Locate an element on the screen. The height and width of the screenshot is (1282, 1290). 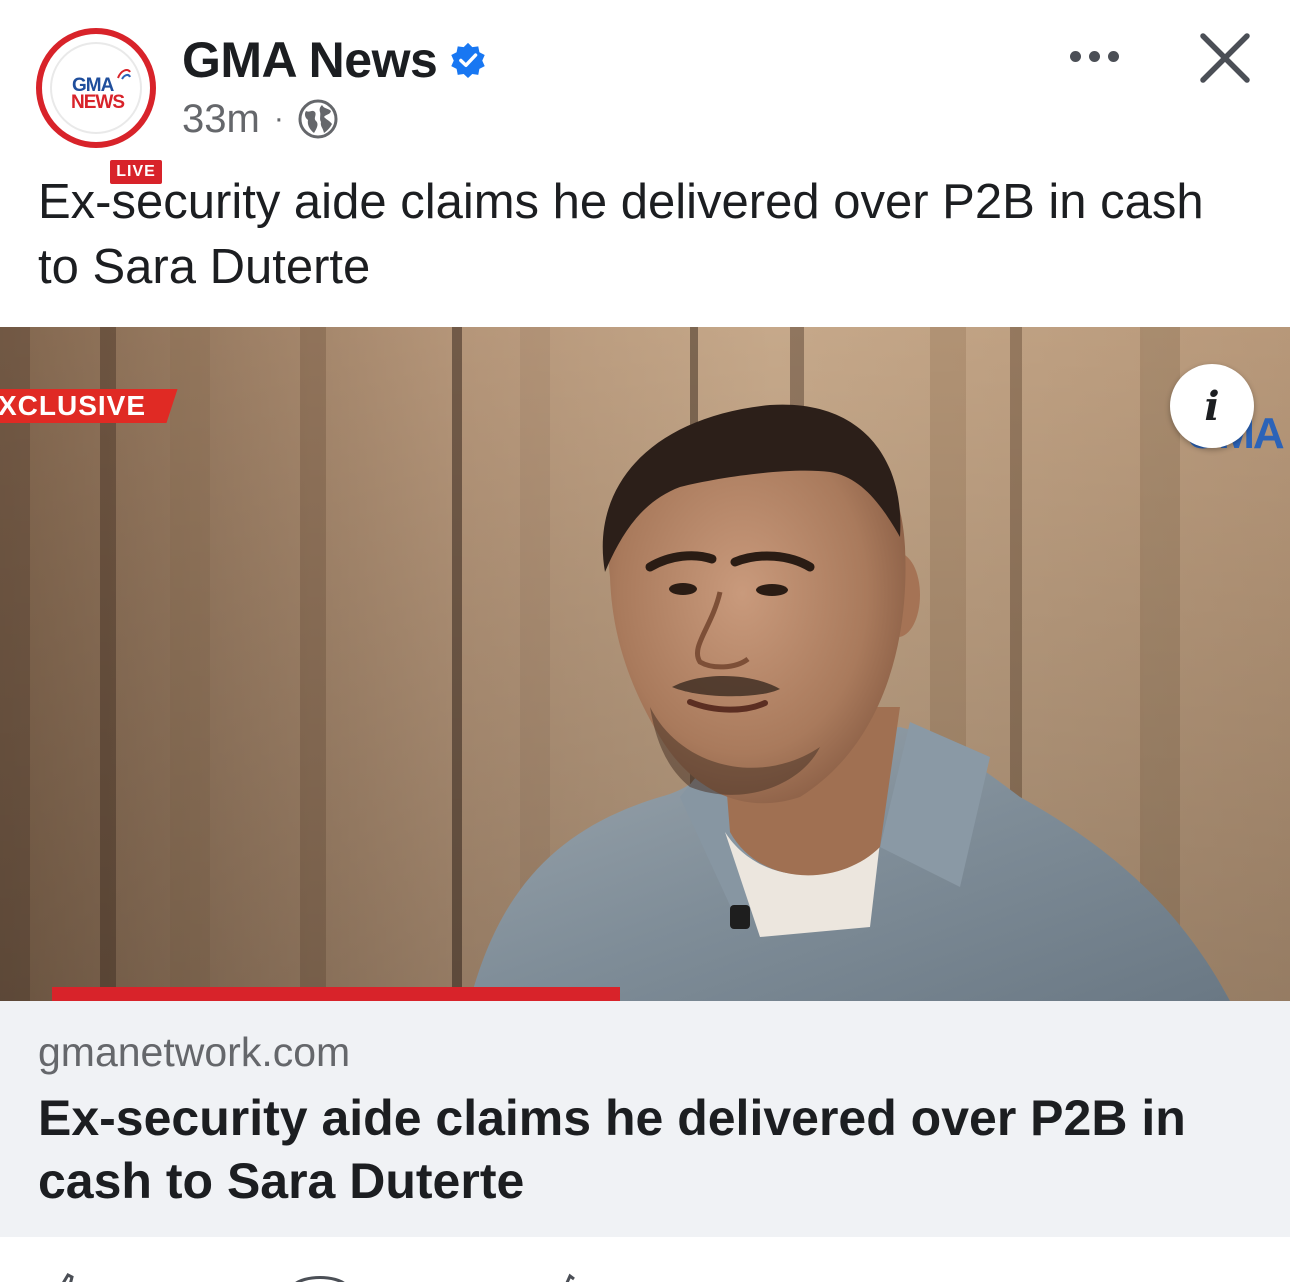
avatar-logo-line2: NEWS is located at coordinates (98, 102).